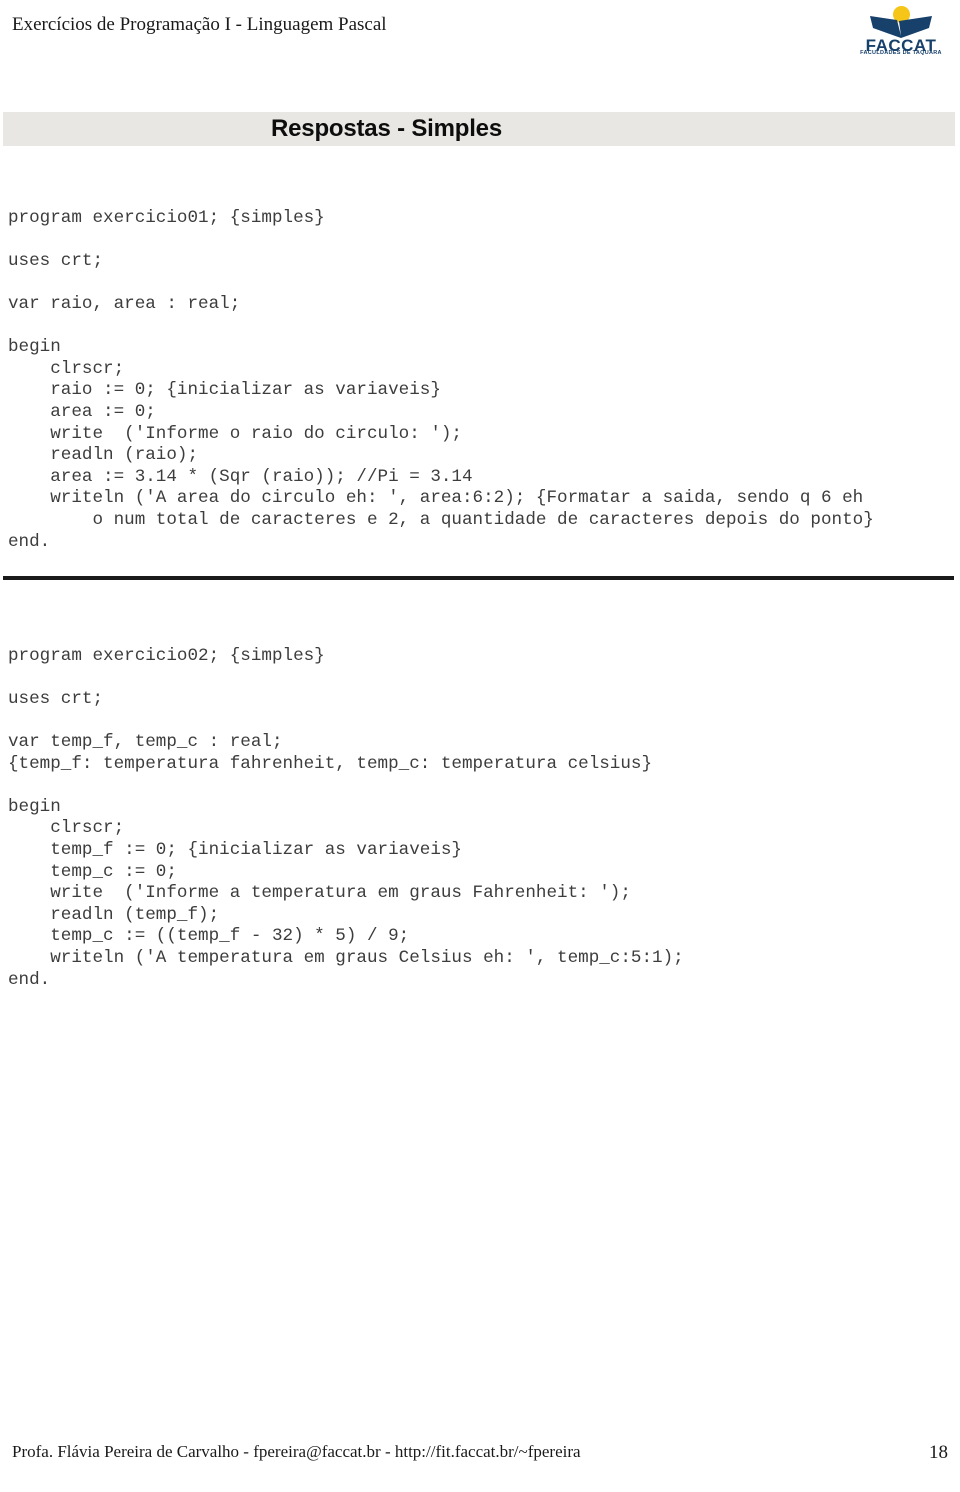  What do you see at coordinates (103, 455) in the screenshot?
I see `code-line: readln (raio);` at bounding box center [103, 455].